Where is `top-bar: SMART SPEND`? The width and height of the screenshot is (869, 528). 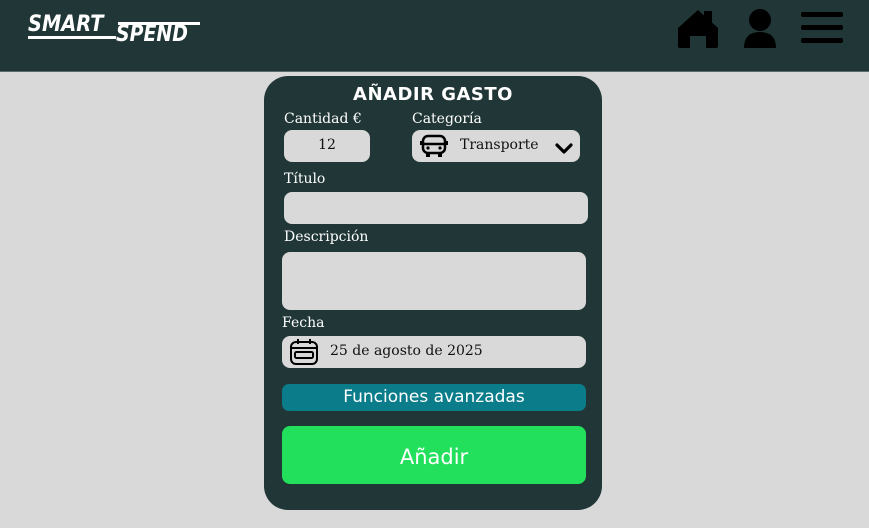
top-bar: SMART SPEND is located at coordinates (434, 36).